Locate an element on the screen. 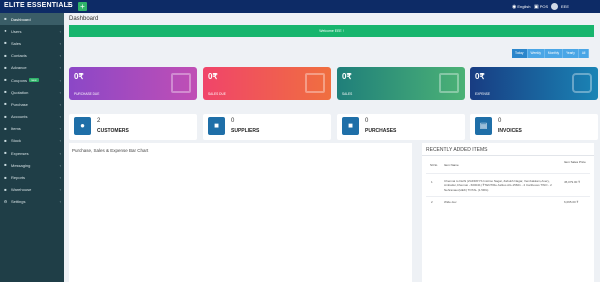 Image resolution: width=600 pixels, height=282 pixels. users-icon: ● is located at coordinates (82, 126).